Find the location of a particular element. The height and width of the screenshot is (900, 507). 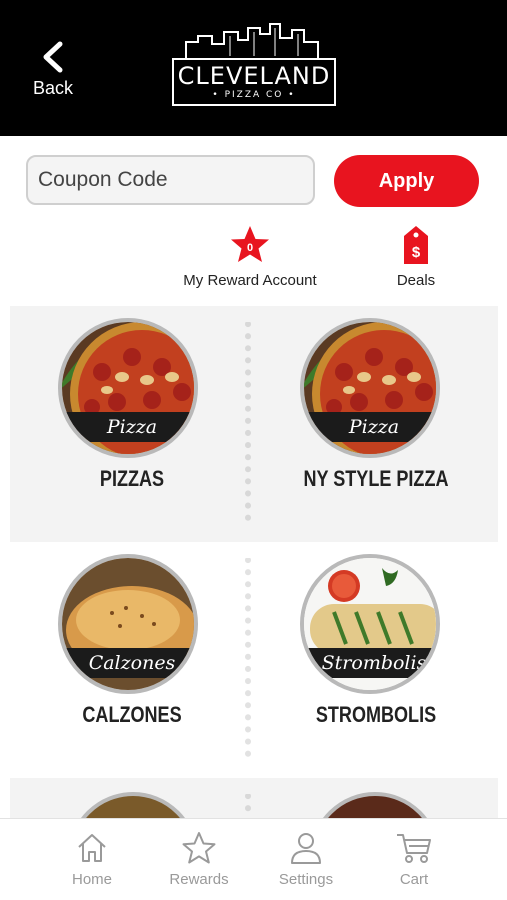

category-pizzas: Pizza PIZZAS is located at coordinates (132, 424).